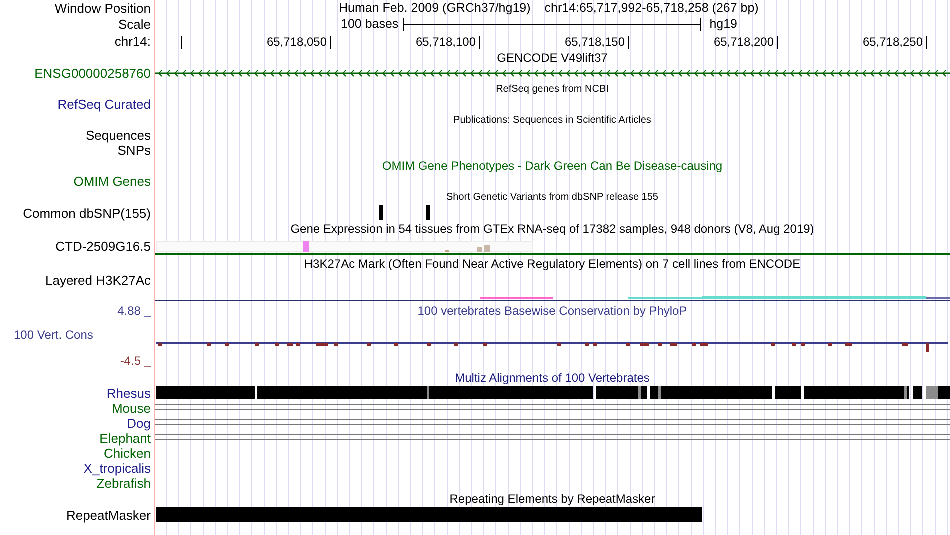  I want to click on track-label: CTD-2509G16.5, so click(103, 246).